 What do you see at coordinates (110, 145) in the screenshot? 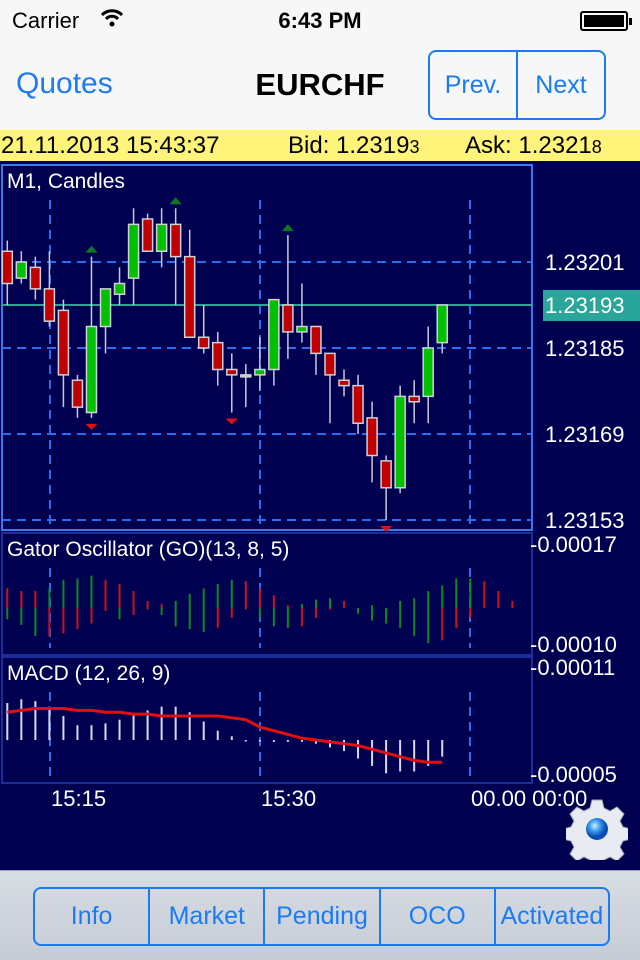
I see `quote-datetime: 21.11.2013 15:43:37` at bounding box center [110, 145].